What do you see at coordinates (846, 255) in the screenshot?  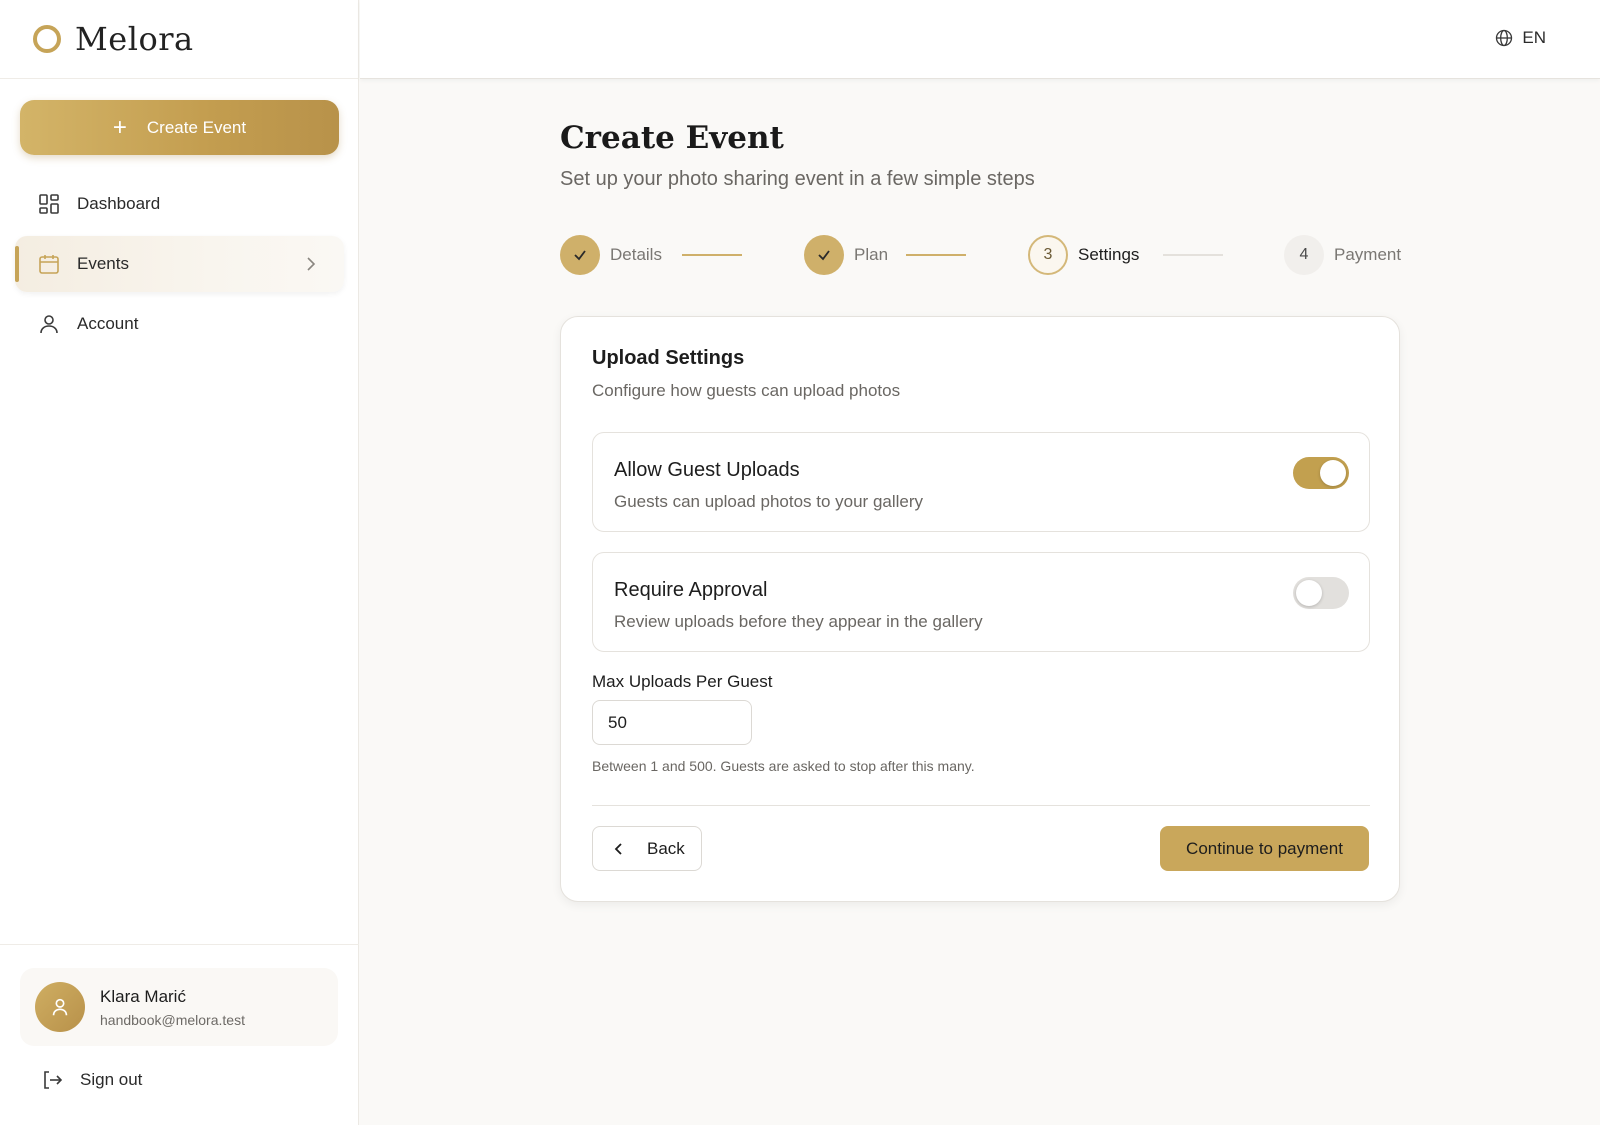 I see `step-plan: Plan` at bounding box center [846, 255].